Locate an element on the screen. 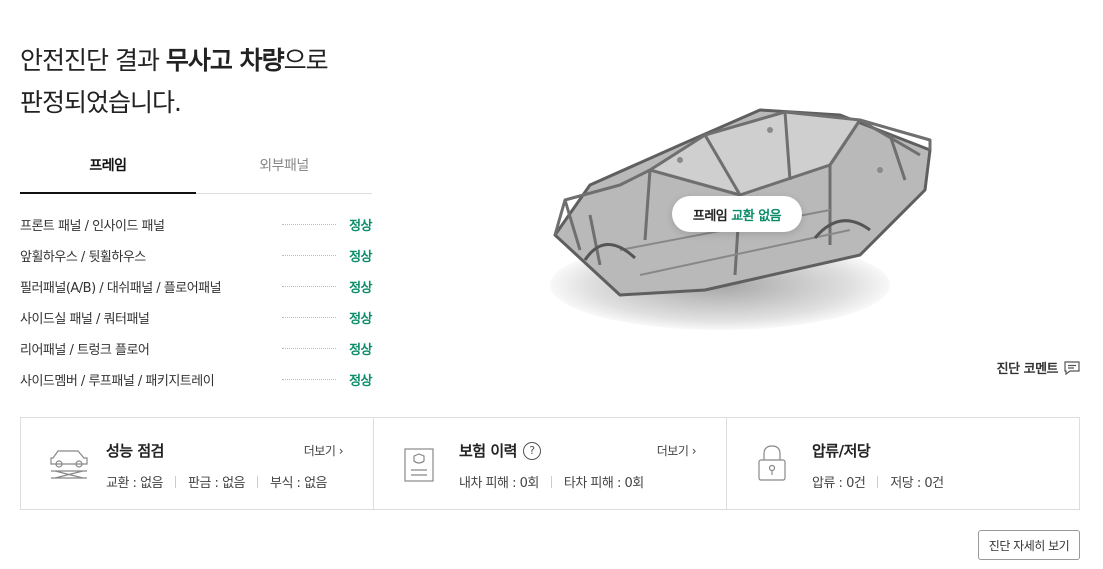  performance-check-card: 성능 점검 더보기 › 교환 : 없음 판금 : 없음 부식 : 없음 is located at coordinates (197, 463).